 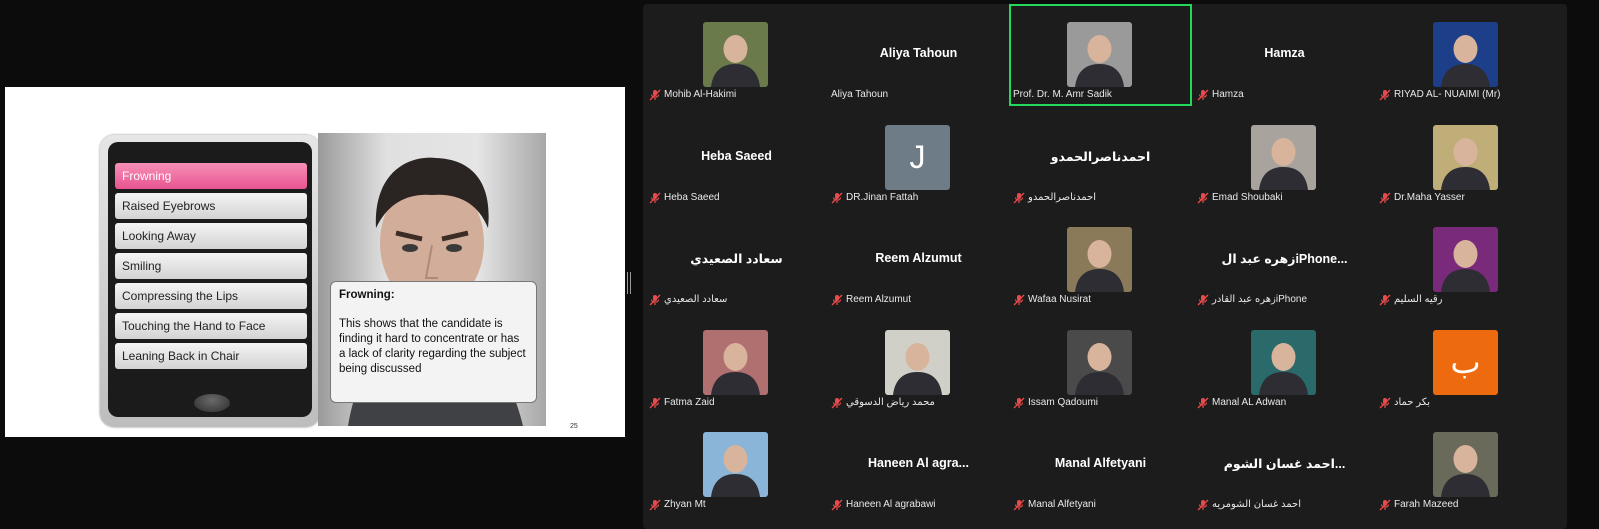 I want to click on participant-name-label: Hamza, so click(x=1284, y=94).